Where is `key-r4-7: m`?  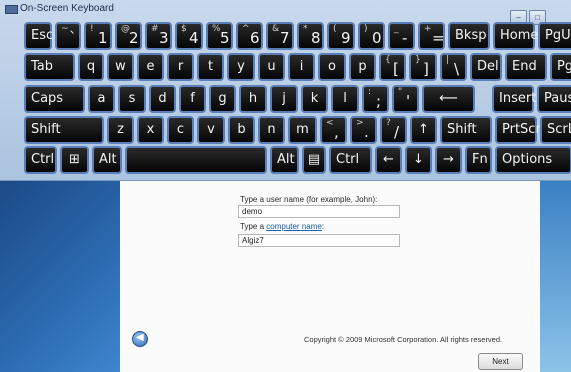
key-r4-7: m is located at coordinates (302, 130).